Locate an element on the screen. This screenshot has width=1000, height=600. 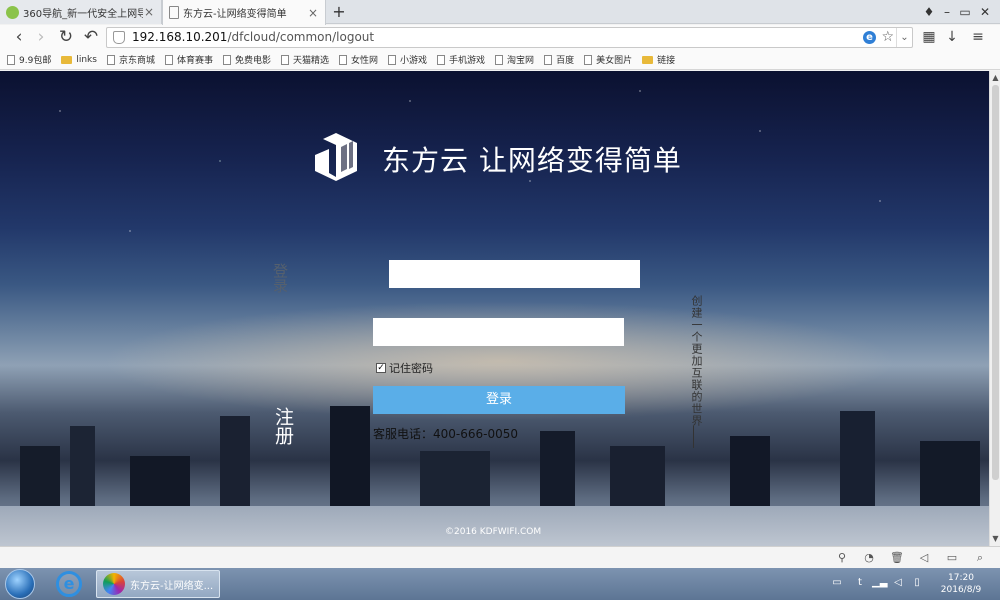
keyboard-icon: ▭ is located at coordinates (837, 583).